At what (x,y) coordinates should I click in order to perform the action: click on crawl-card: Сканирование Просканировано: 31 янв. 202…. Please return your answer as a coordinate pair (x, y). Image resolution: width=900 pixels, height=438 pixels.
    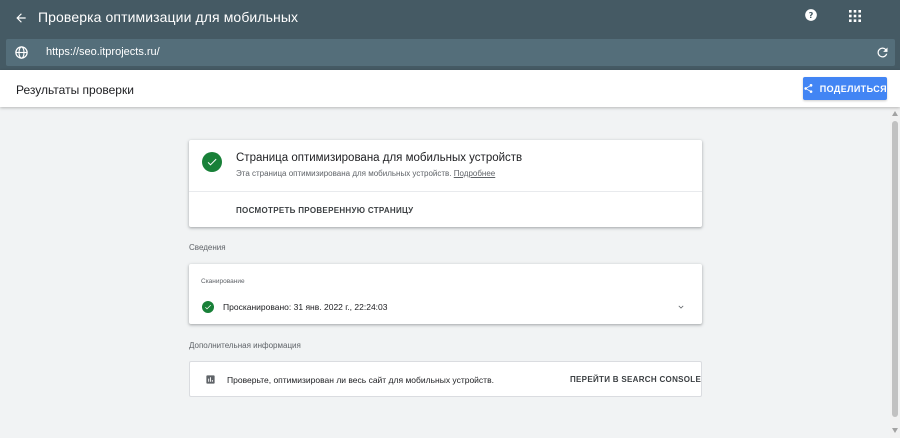
    Looking at the image, I should click on (445, 294).